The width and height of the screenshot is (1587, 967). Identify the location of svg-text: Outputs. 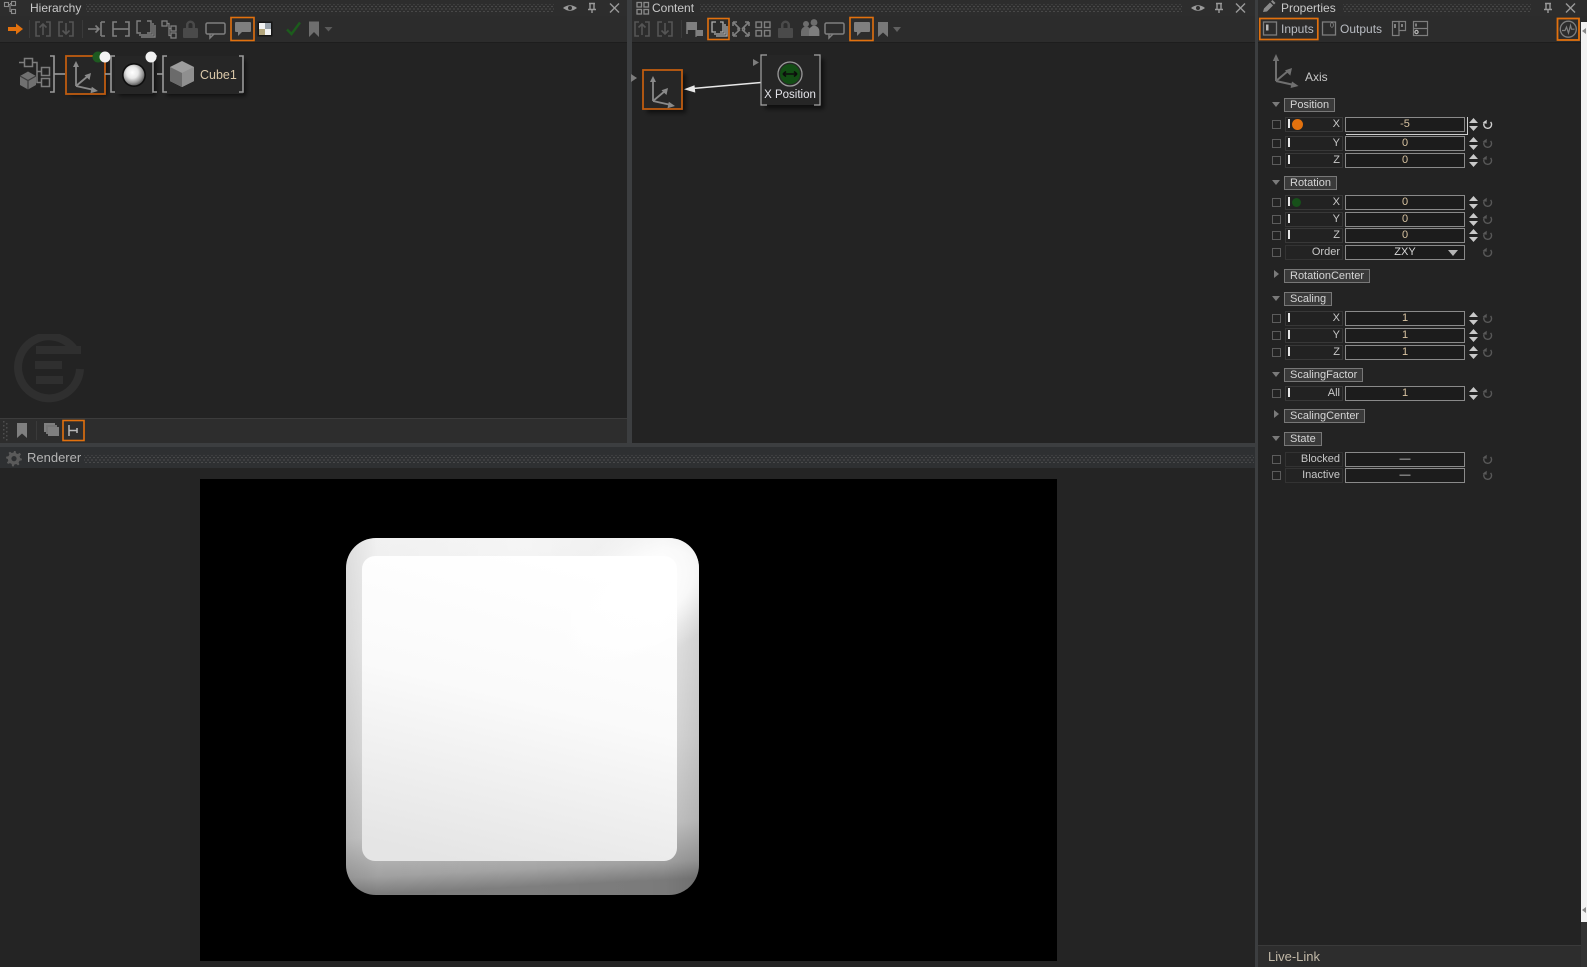
(1361, 29).